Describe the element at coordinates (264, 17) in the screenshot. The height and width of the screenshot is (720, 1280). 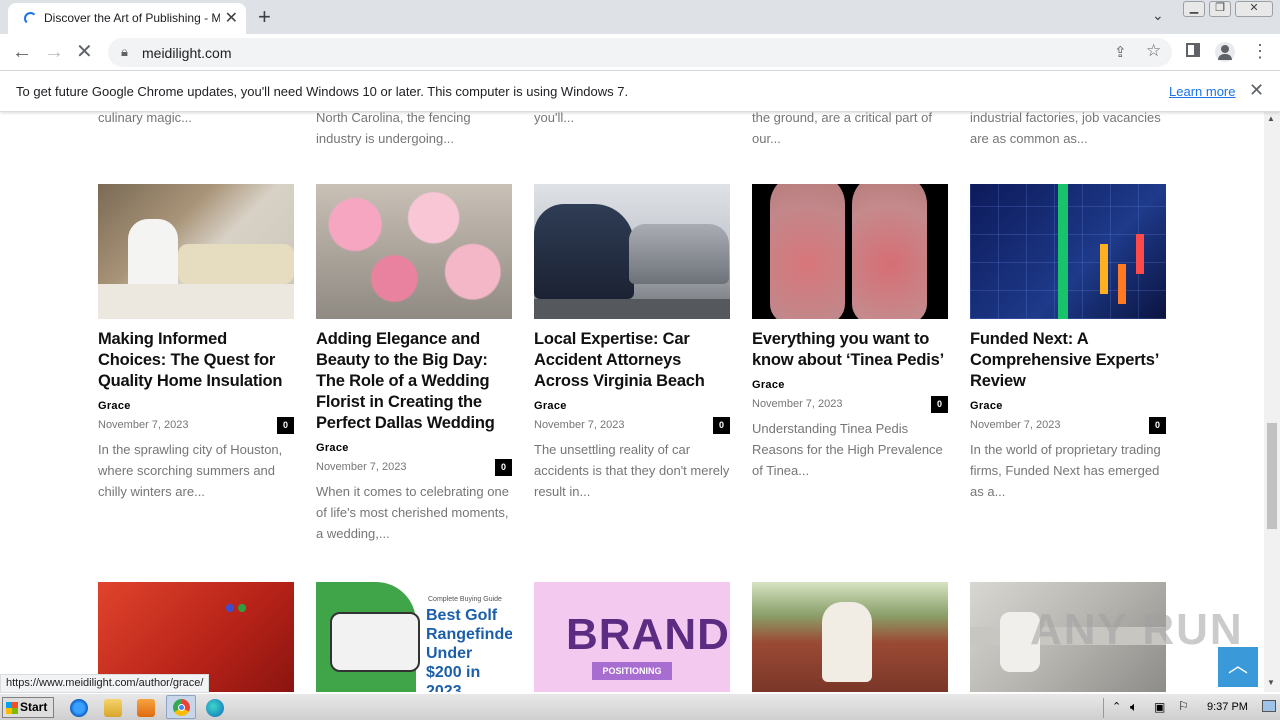
I see `new-tab-button: +` at that location.